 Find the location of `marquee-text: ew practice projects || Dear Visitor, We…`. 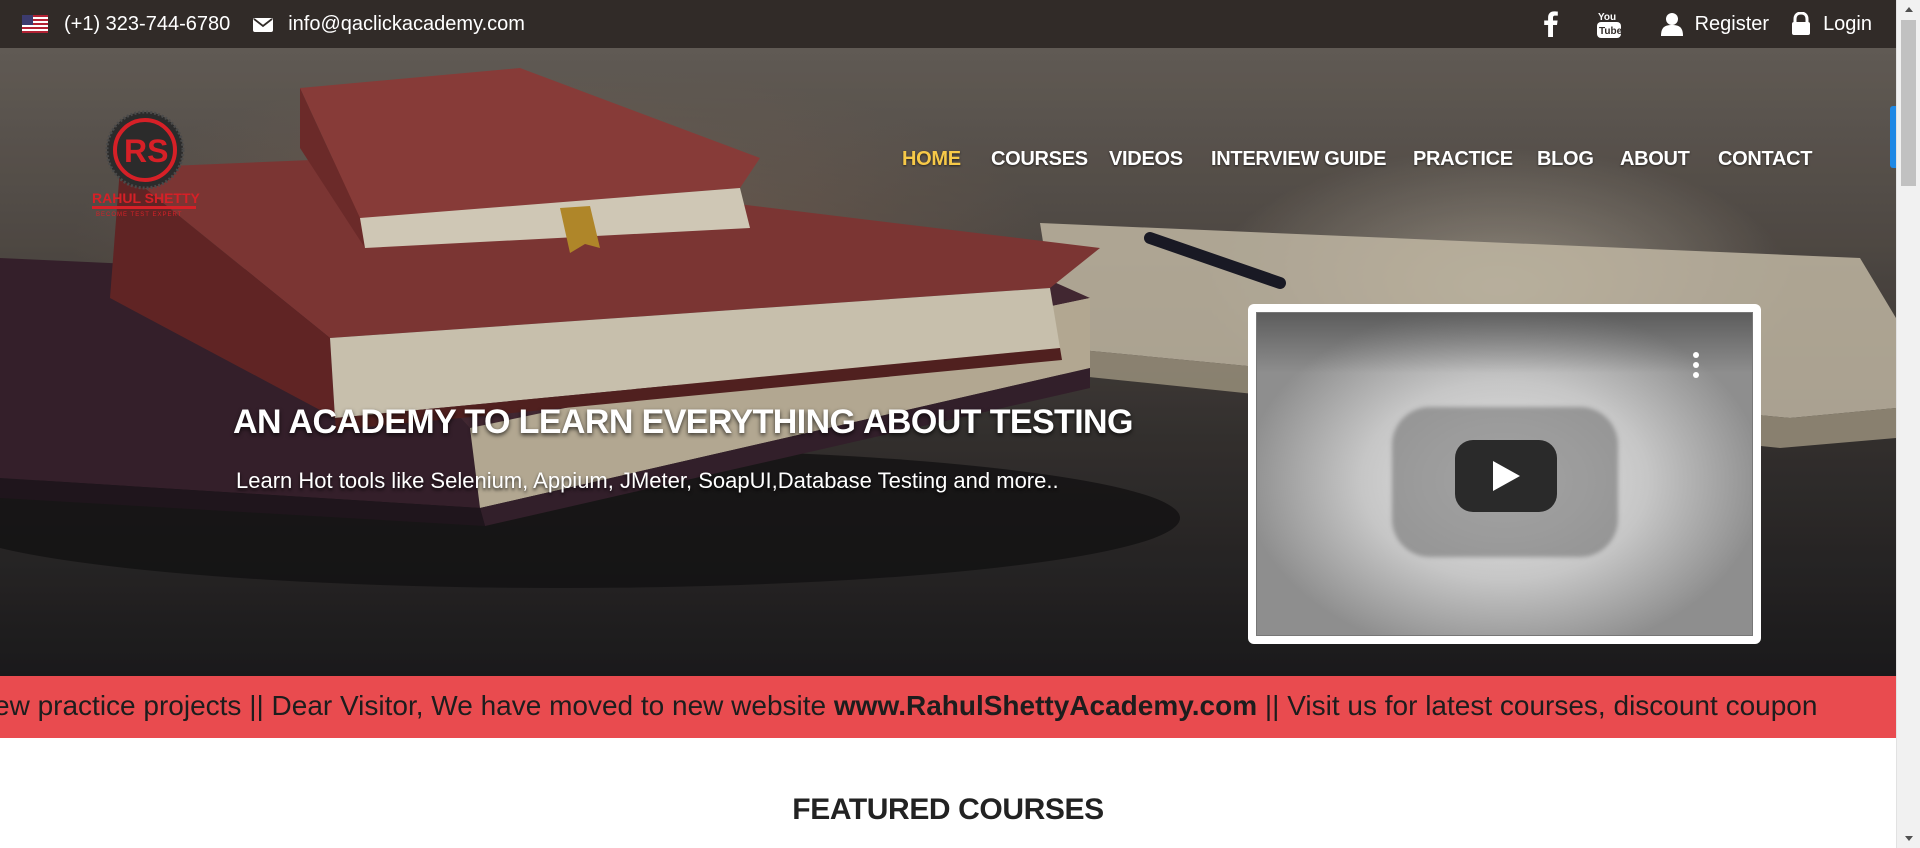

marquee-text: ew practice projects || Dear Visitor, We… is located at coordinates (908, 706).